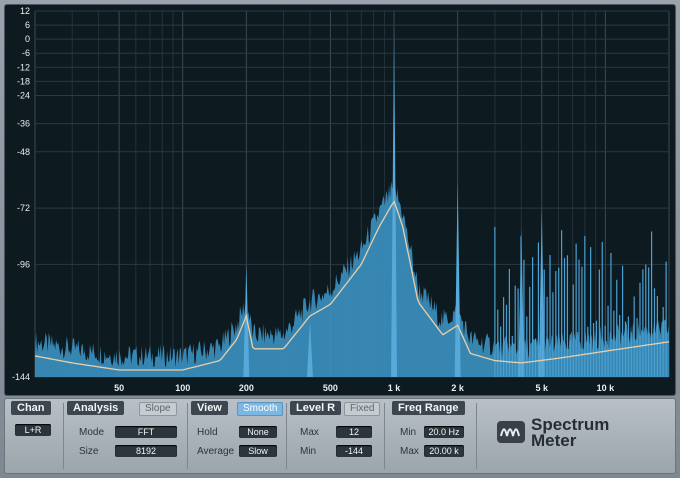  I want to click on level-min-label: Min, so click(308, 451).